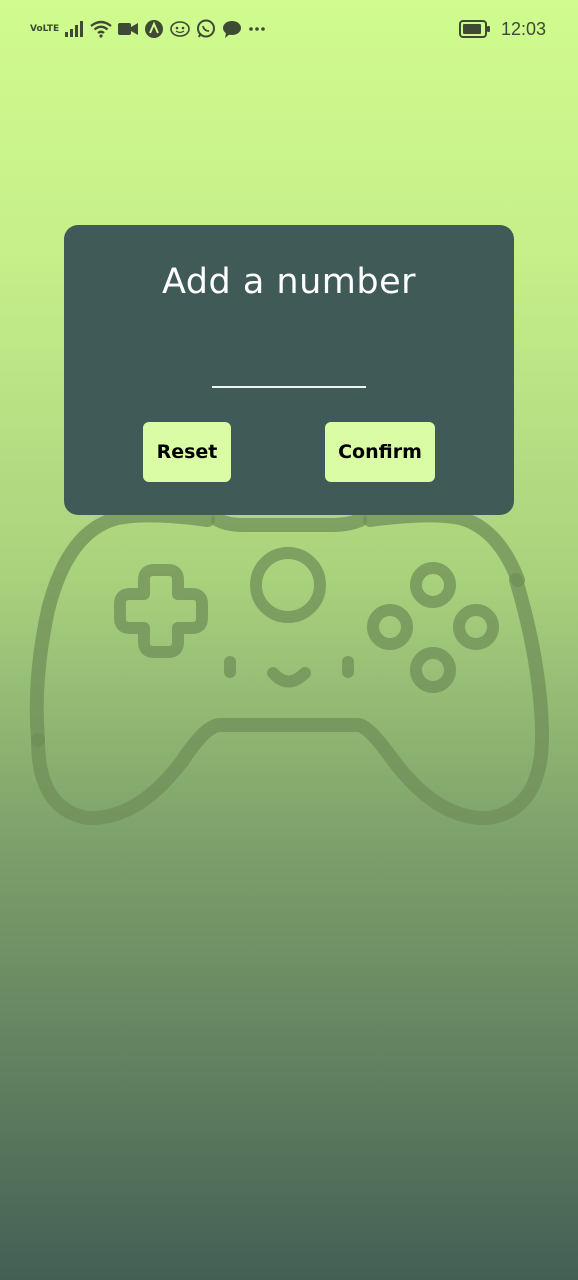 The image size is (578, 1280). I want to click on status-icons-right: 12:03, so click(502, 29).